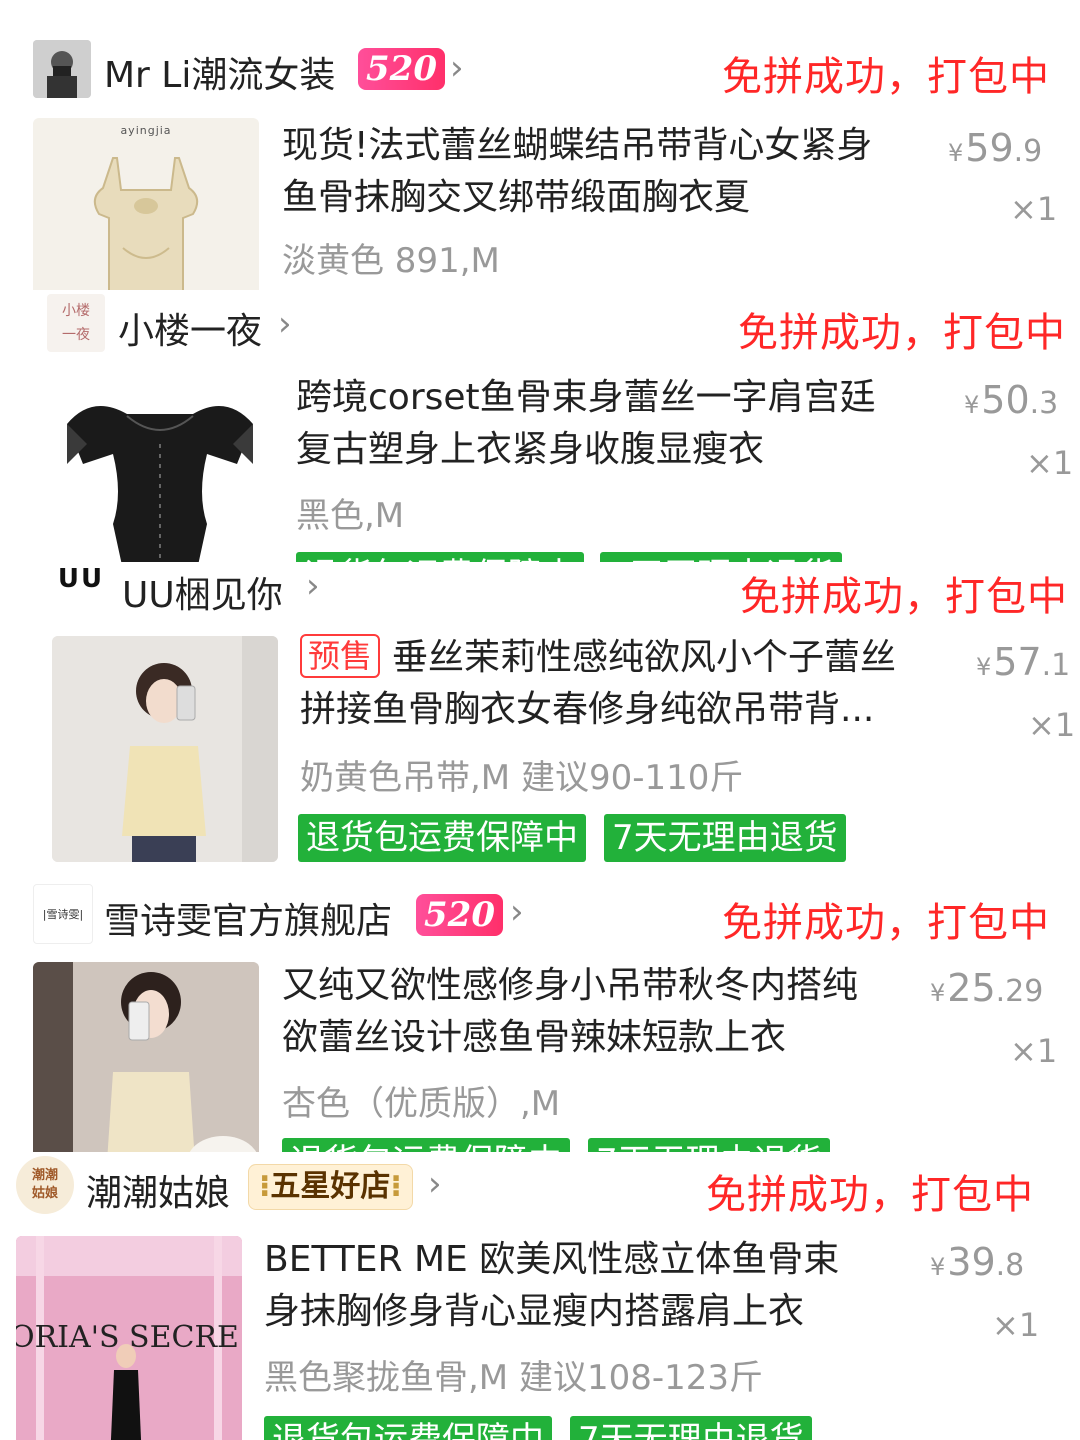 The width and height of the screenshot is (1080, 1440). Describe the element at coordinates (76, 323) in the screenshot. I see `store-avatar: 小楼一夜` at that location.